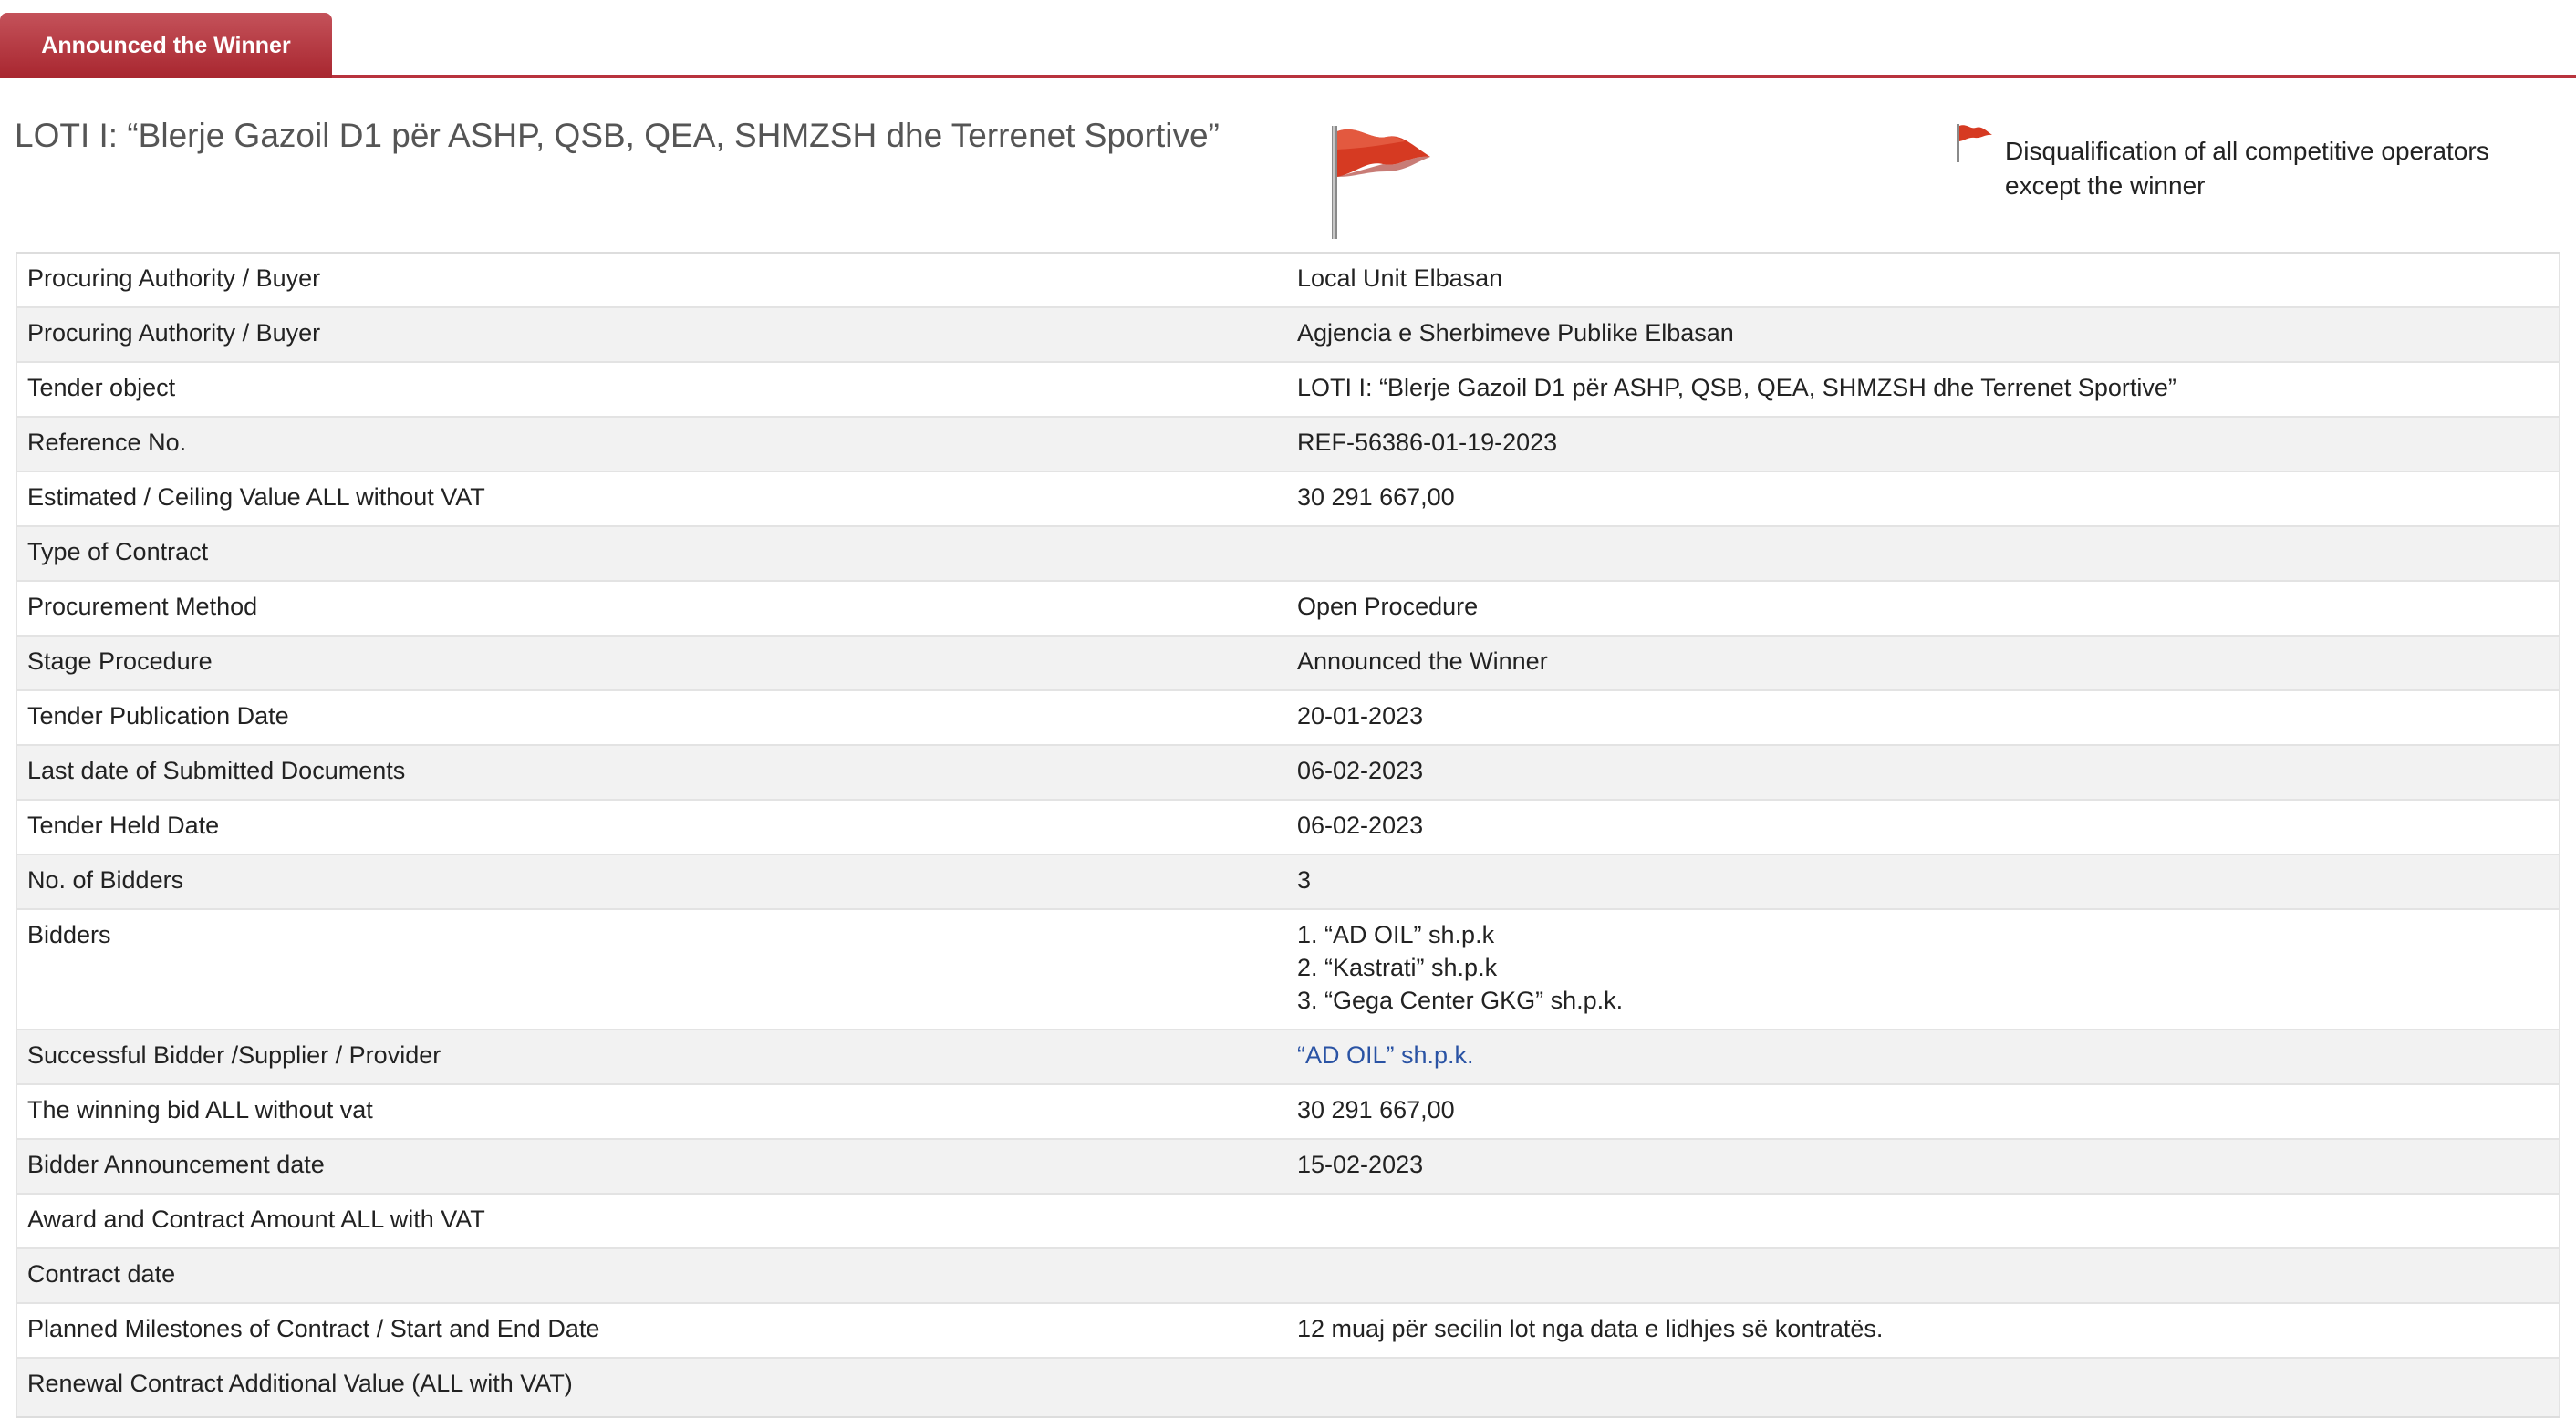 This screenshot has width=2576, height=1418. I want to click on row-value: 3, so click(1924, 882).